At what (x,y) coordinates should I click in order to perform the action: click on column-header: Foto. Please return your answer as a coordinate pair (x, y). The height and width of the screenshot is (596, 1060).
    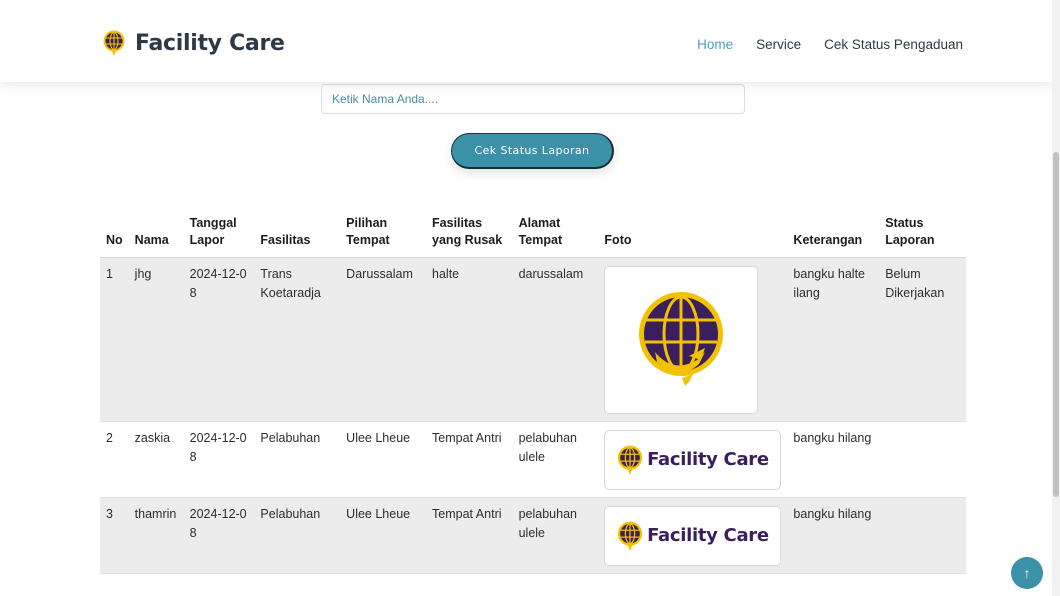
    Looking at the image, I should click on (693, 230).